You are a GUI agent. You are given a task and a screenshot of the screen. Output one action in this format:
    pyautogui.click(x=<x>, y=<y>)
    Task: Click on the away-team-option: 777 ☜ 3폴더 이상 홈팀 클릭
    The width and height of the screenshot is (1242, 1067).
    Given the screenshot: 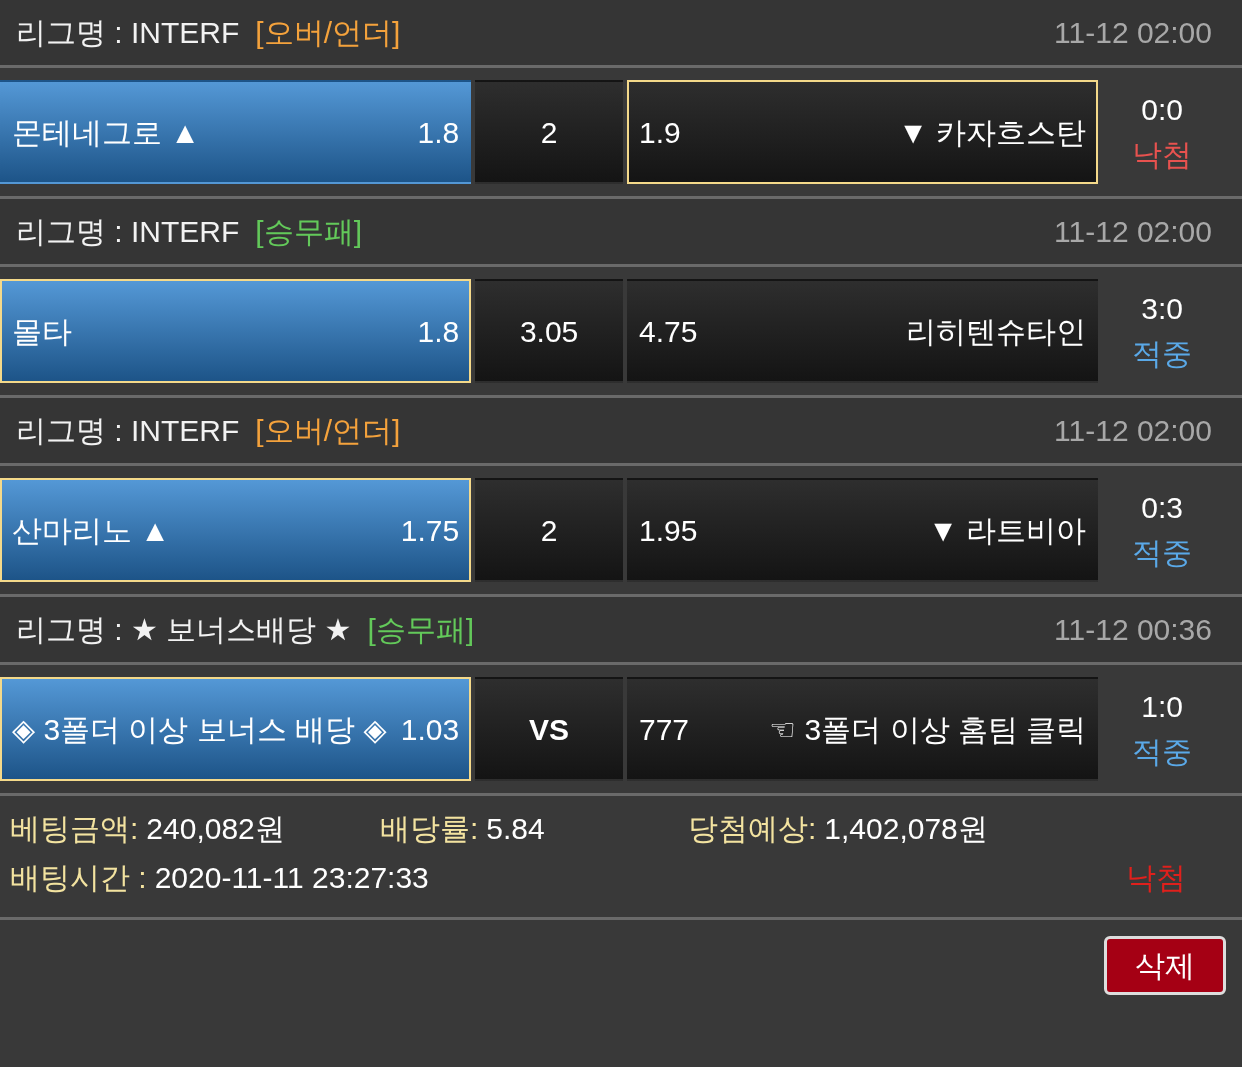 What is the action you would take?
    pyautogui.click(x=863, y=729)
    